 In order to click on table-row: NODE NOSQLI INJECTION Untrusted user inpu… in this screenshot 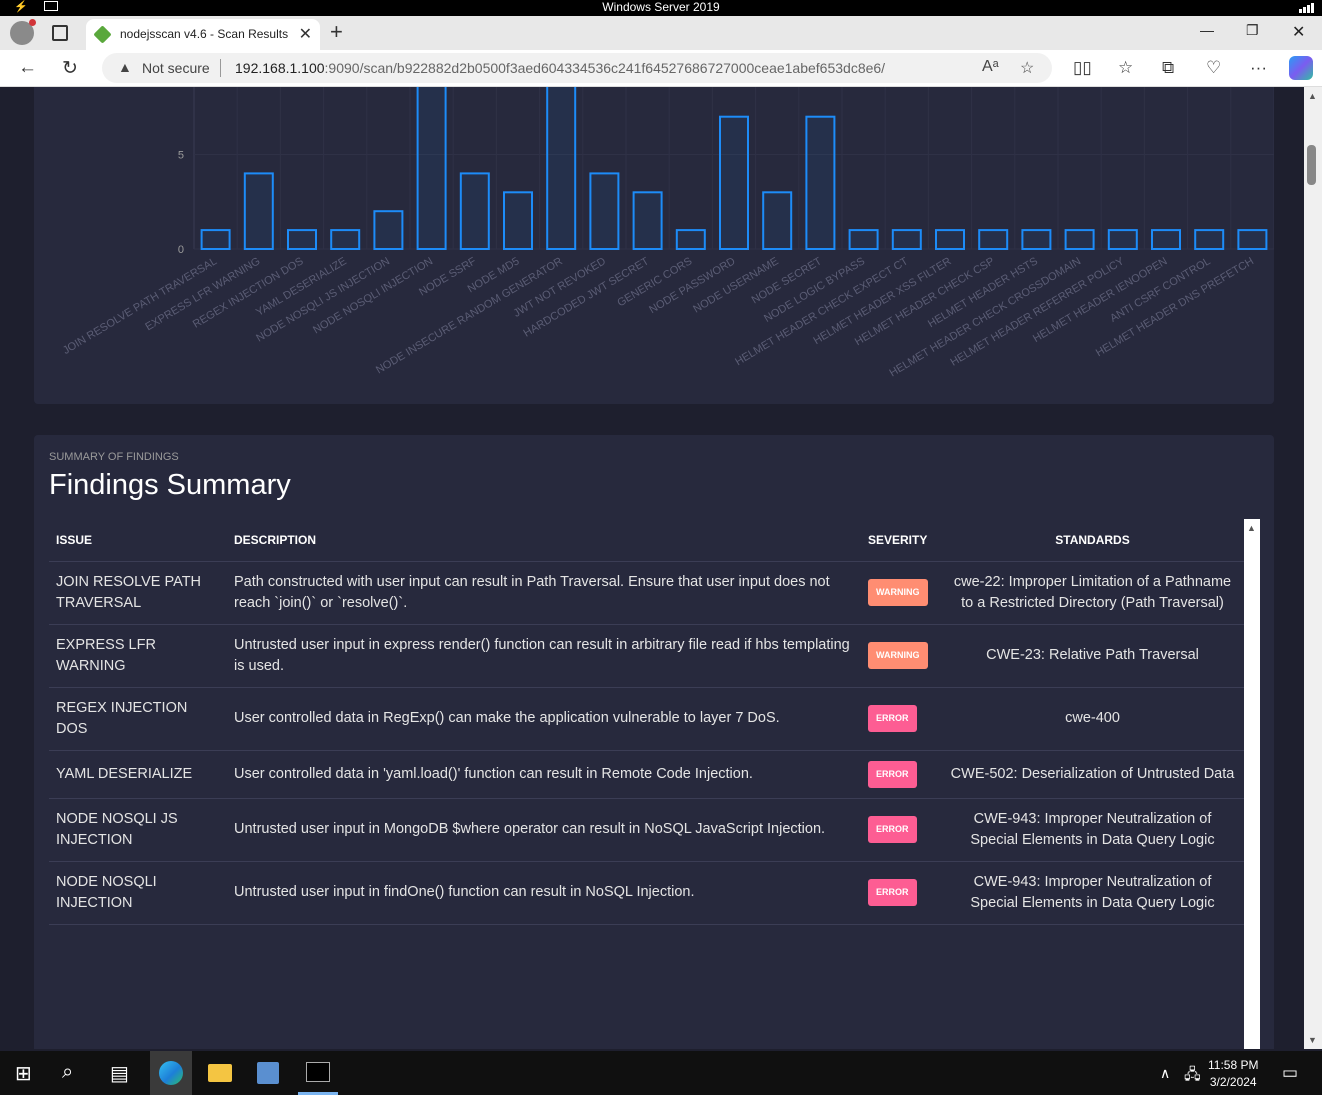, I will do `click(646, 893)`.